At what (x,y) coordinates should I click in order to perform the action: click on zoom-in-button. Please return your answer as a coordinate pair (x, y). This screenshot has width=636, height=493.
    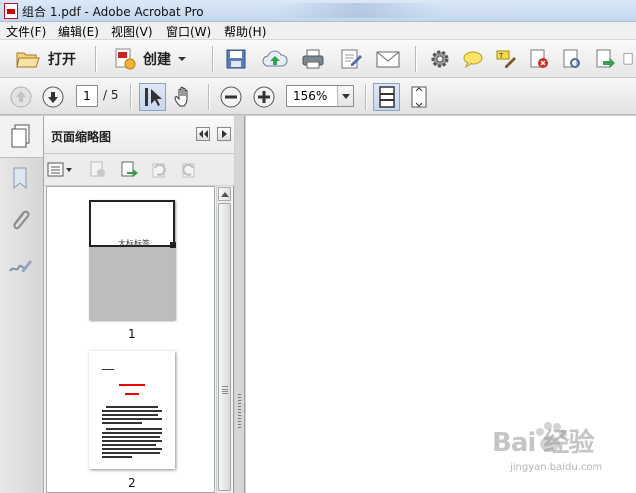
    Looking at the image, I should click on (264, 97).